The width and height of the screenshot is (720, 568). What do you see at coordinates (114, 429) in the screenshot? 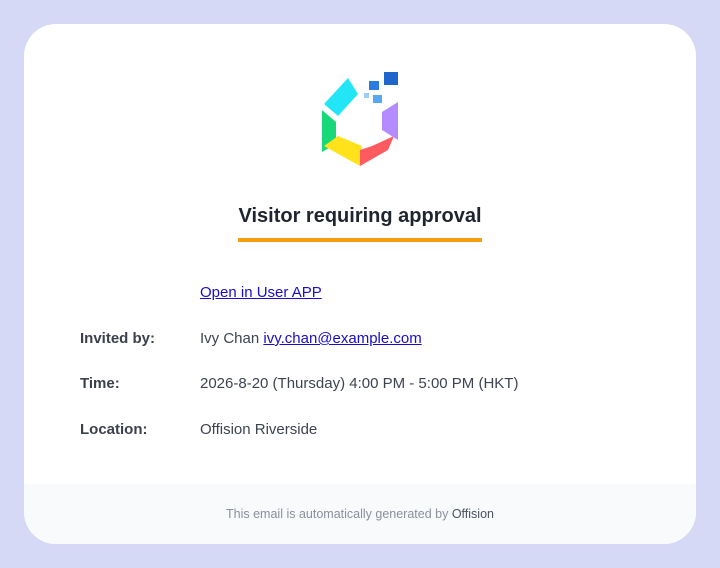
I see `location-label: Location:` at bounding box center [114, 429].